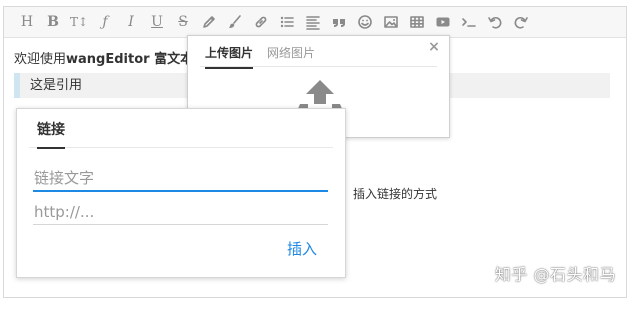  I want to click on heading-button: H, so click(27, 22).